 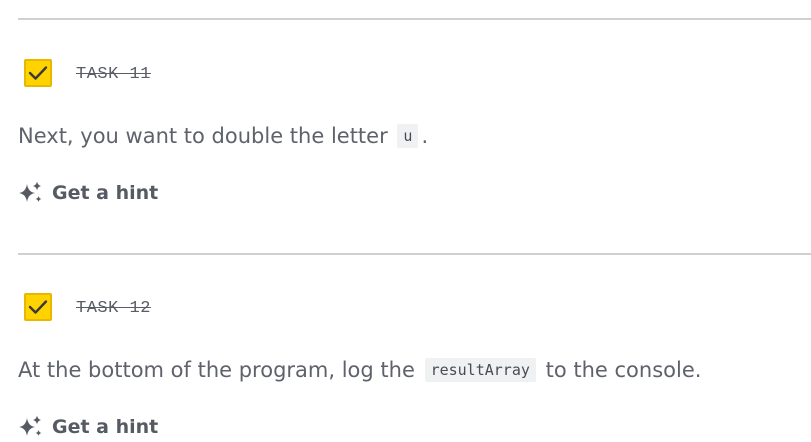 What do you see at coordinates (425, 136) in the screenshot?
I see `instruction-text-end: .` at bounding box center [425, 136].